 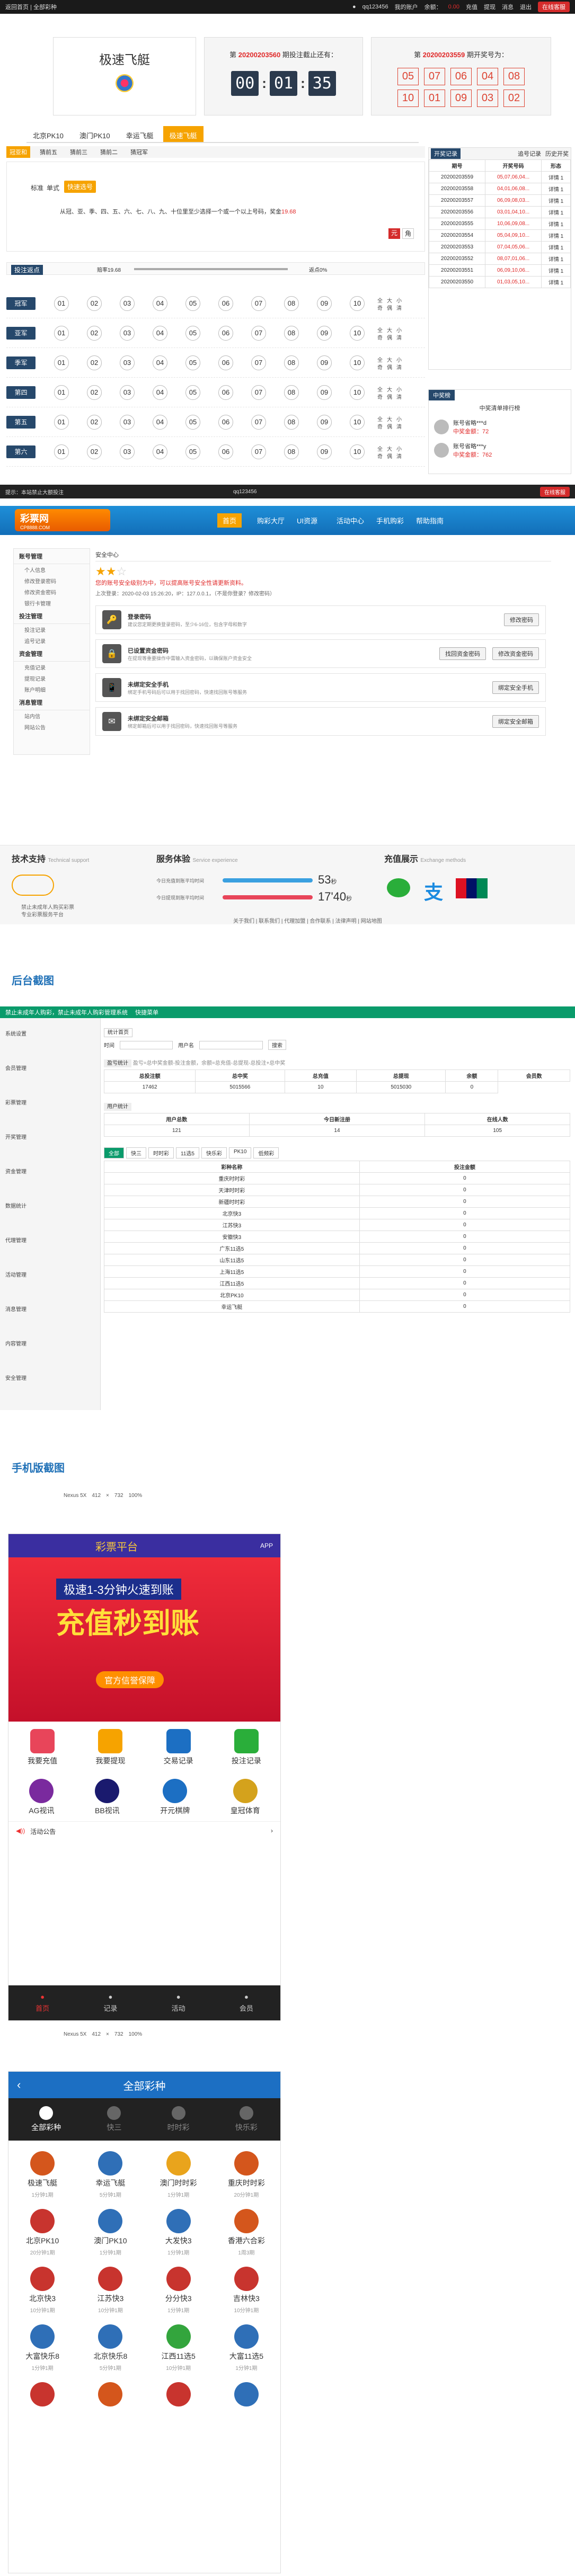 What do you see at coordinates (31, 7) in the screenshot?
I see `top-links: 返回首页 | 全部彩种` at bounding box center [31, 7].